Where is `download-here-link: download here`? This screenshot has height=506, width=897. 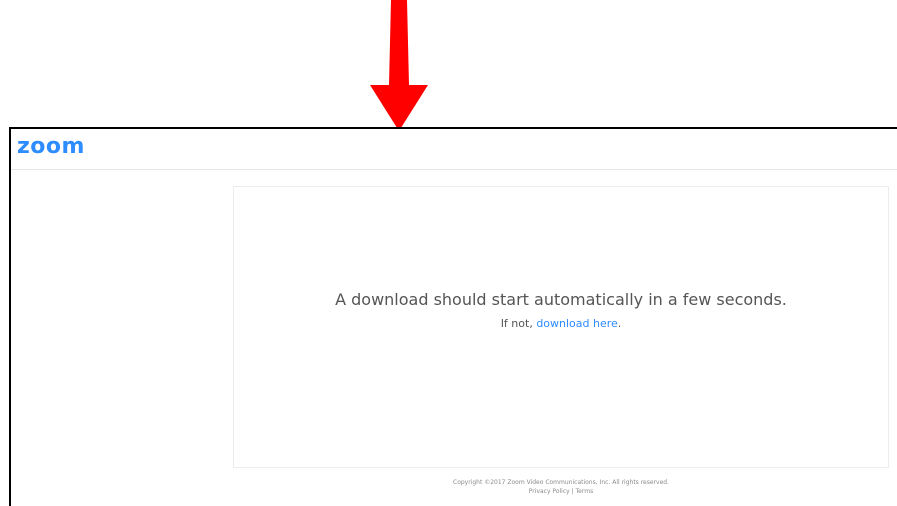
download-here-link: download here is located at coordinates (576, 323).